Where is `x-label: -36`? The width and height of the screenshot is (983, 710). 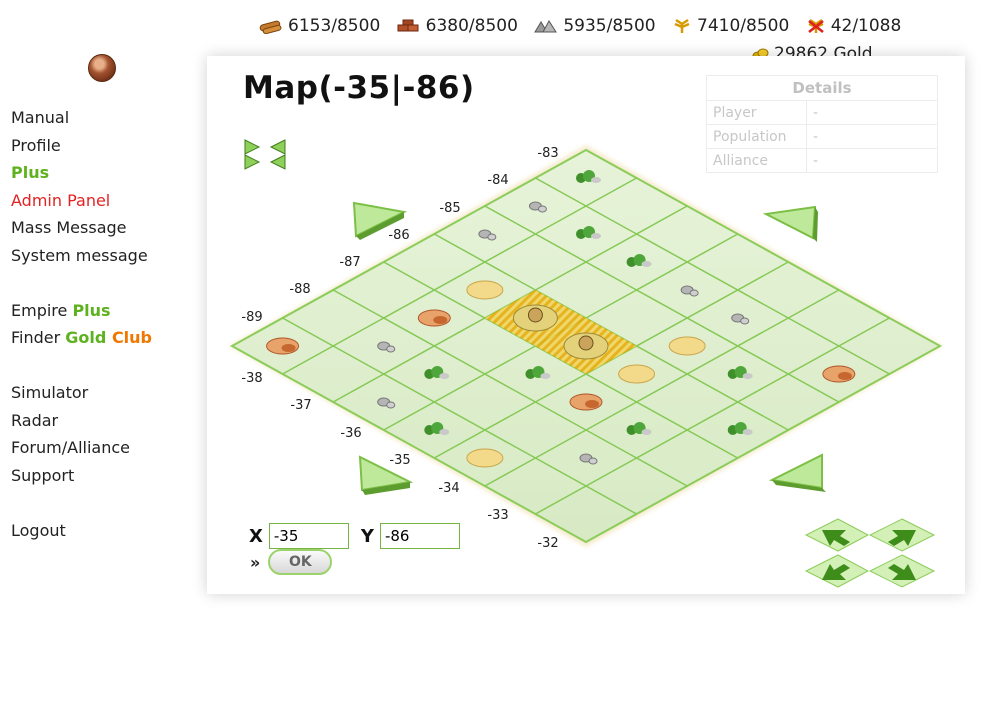 x-label: -36 is located at coordinates (350, 433).